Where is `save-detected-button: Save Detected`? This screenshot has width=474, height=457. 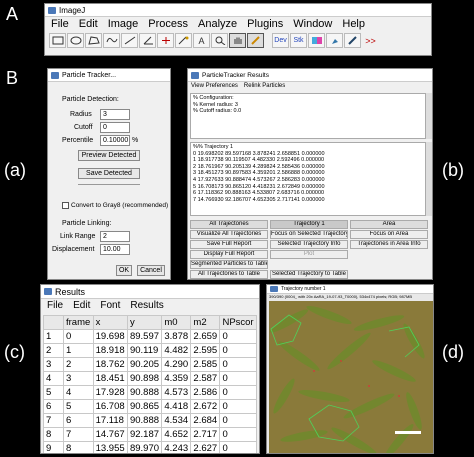
save-detected-button: Save Detected is located at coordinates (109, 173).